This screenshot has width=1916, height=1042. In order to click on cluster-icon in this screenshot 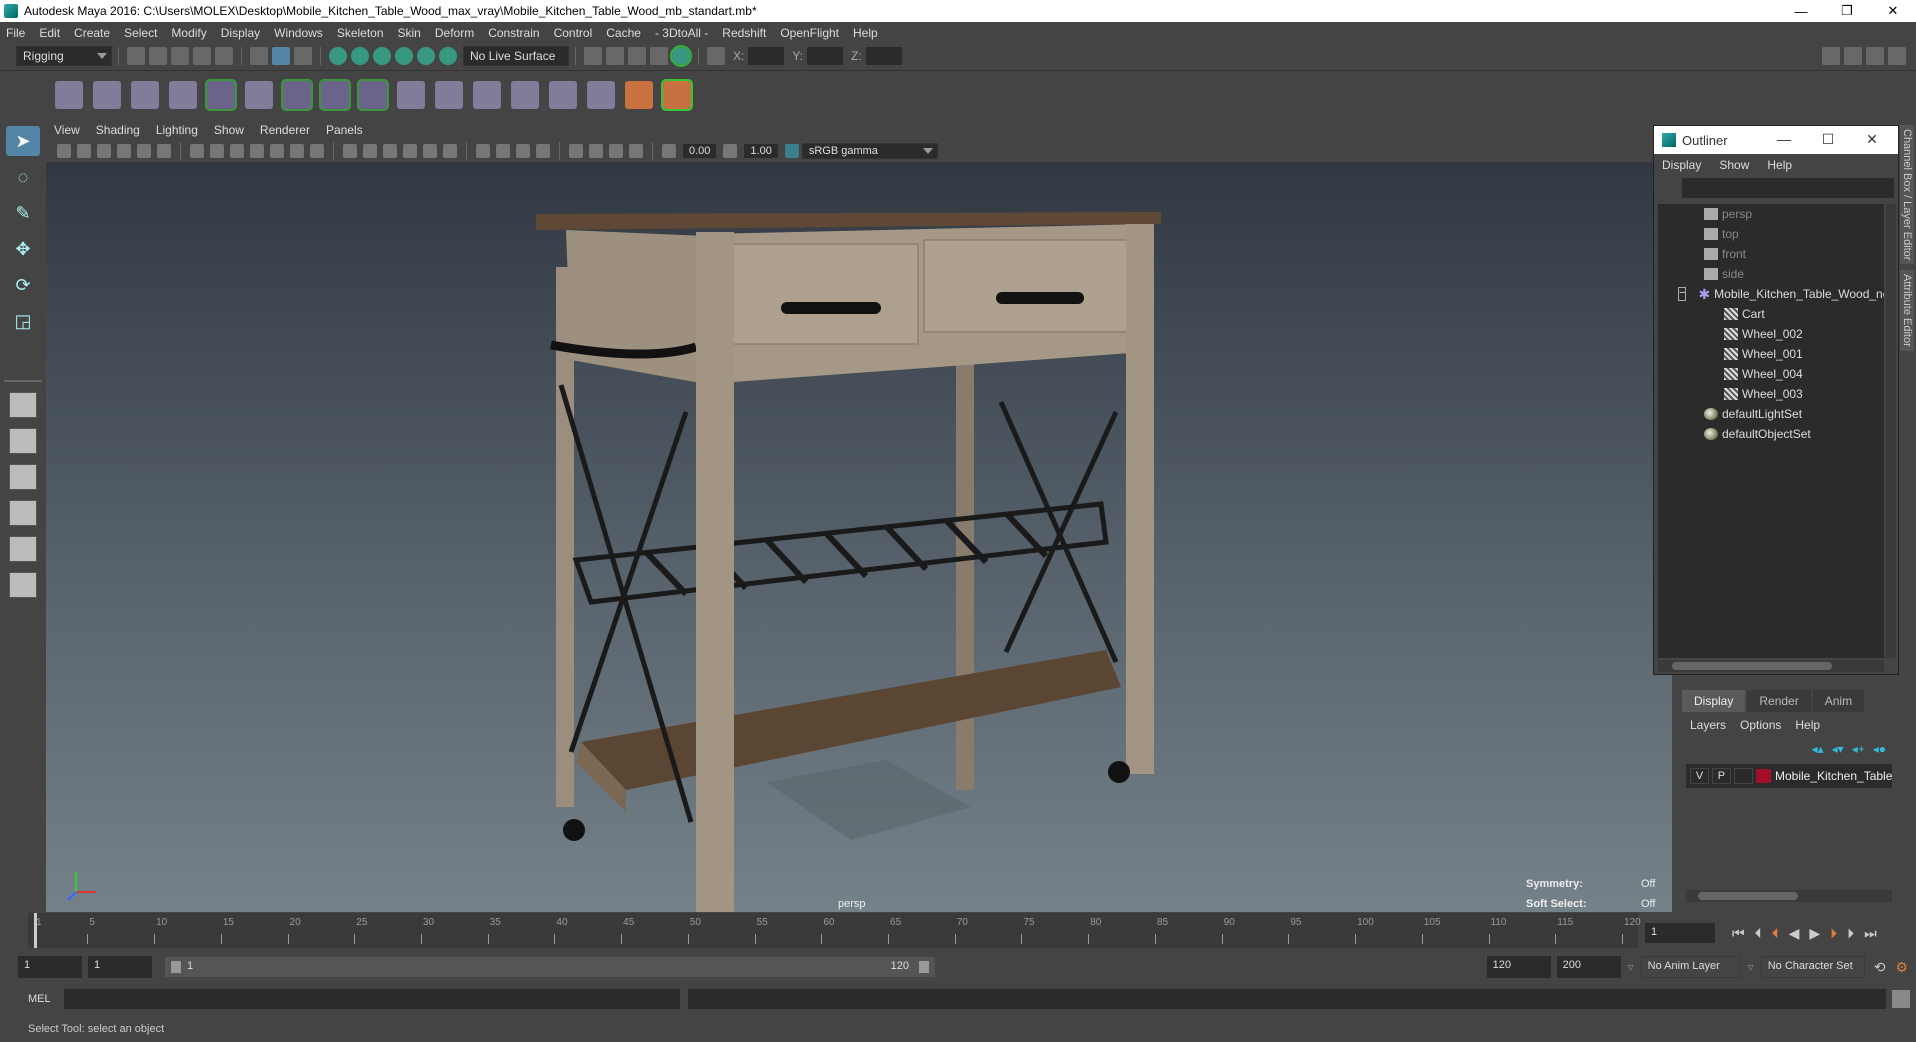, I will do `click(373, 94)`.